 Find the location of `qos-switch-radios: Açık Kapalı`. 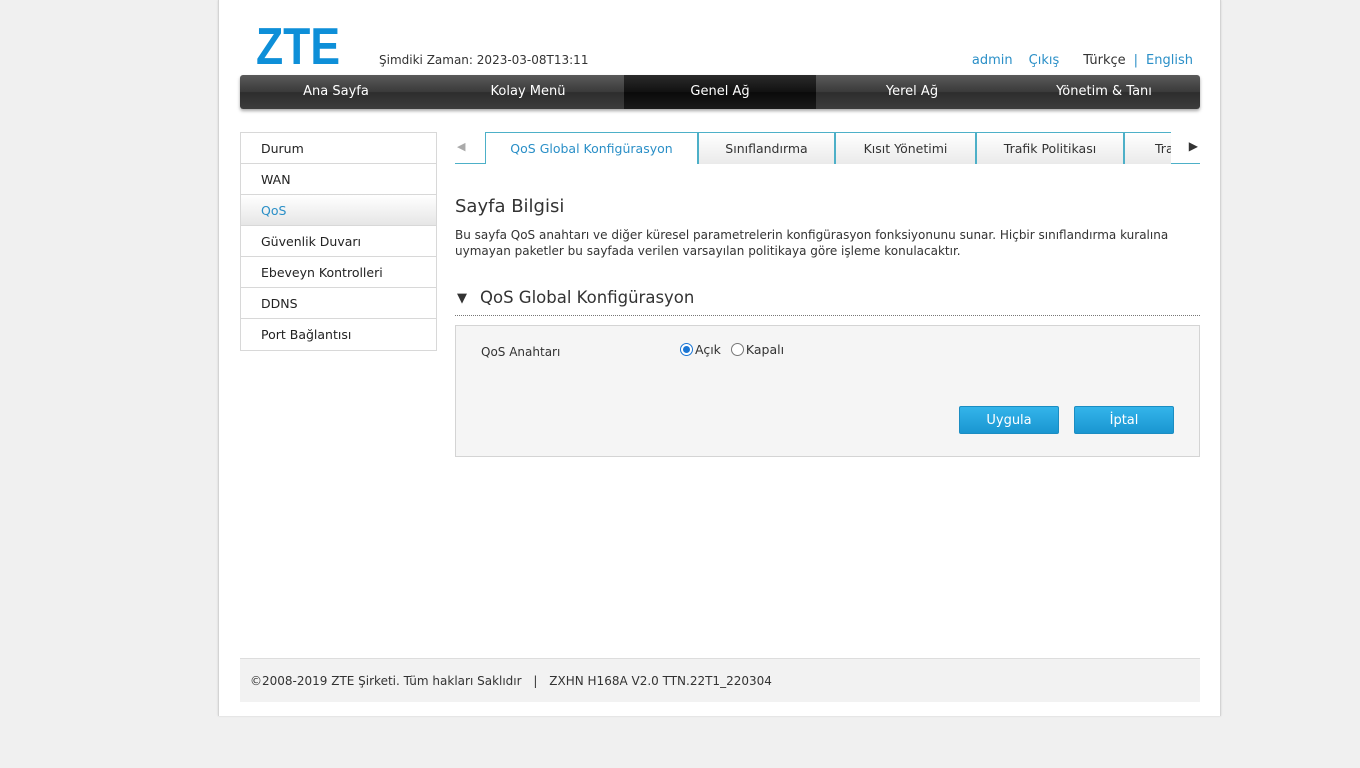

qos-switch-radios: Açık Kapalı is located at coordinates (737, 349).